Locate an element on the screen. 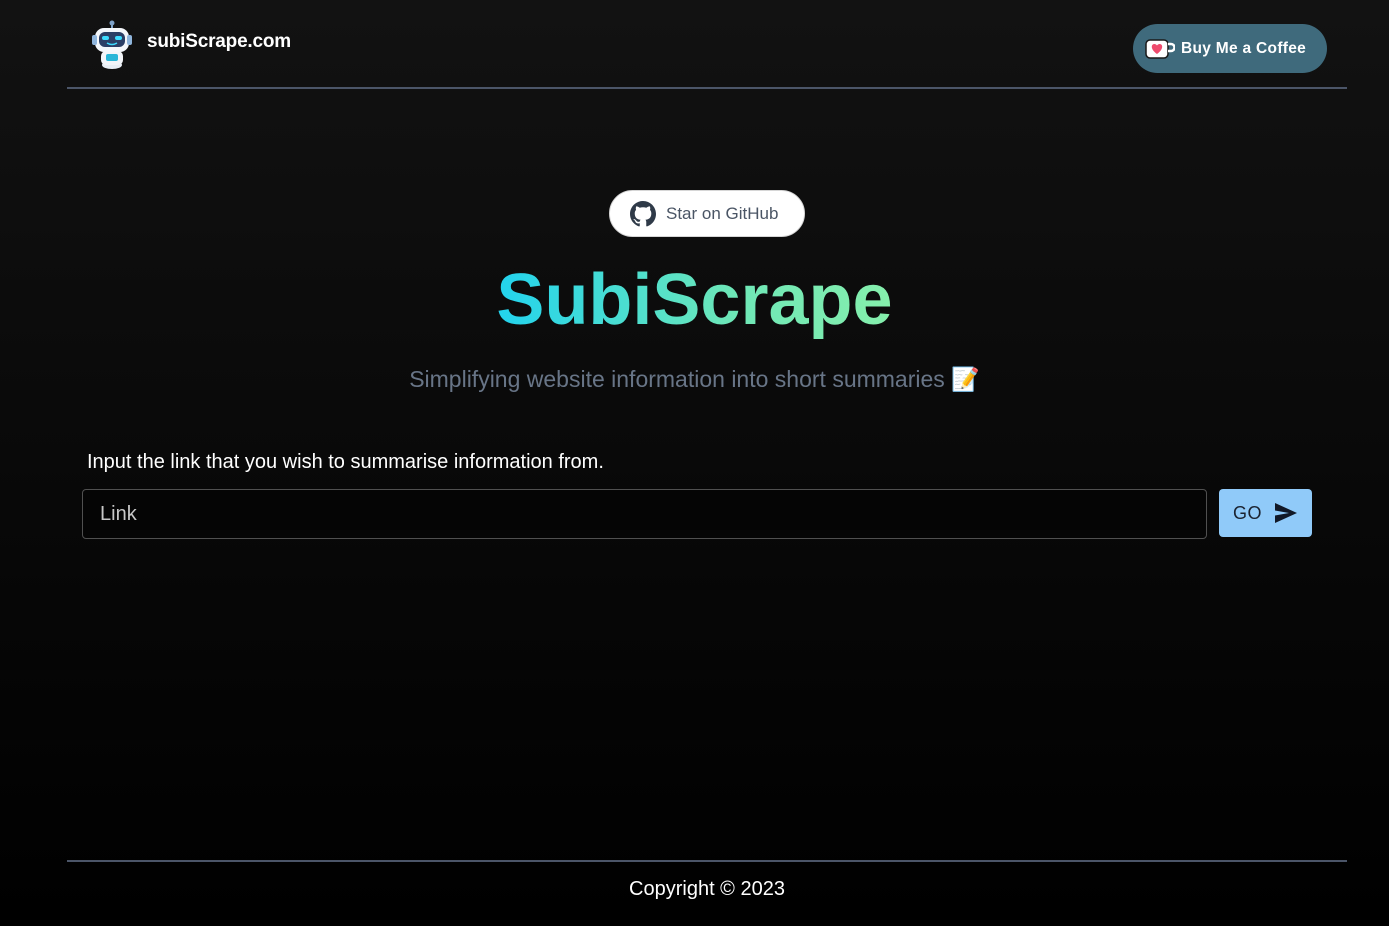 This screenshot has height=926, width=1389. memo-icon: 📝 is located at coordinates (965, 380).